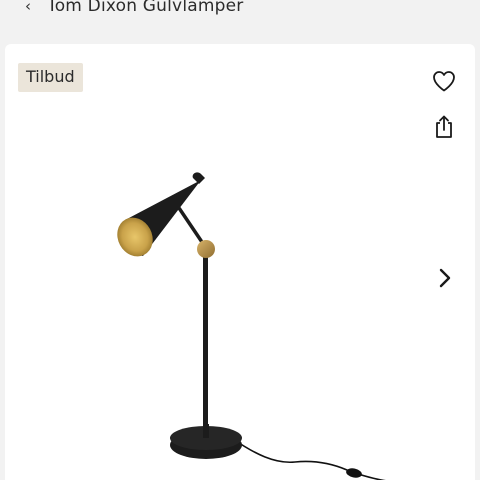 The width and height of the screenshot is (480, 480). I want to click on sale-badge: Tilbud, so click(50, 77).